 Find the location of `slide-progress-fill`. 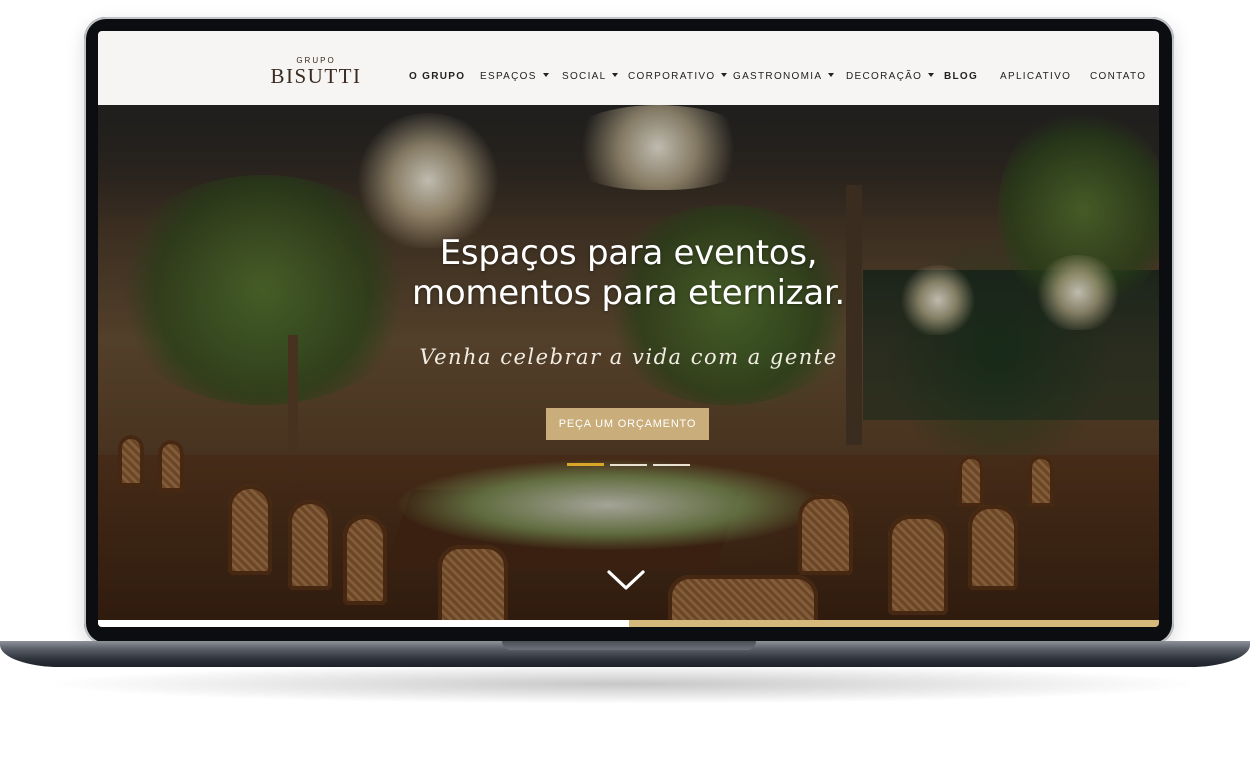

slide-progress-fill is located at coordinates (363, 623).